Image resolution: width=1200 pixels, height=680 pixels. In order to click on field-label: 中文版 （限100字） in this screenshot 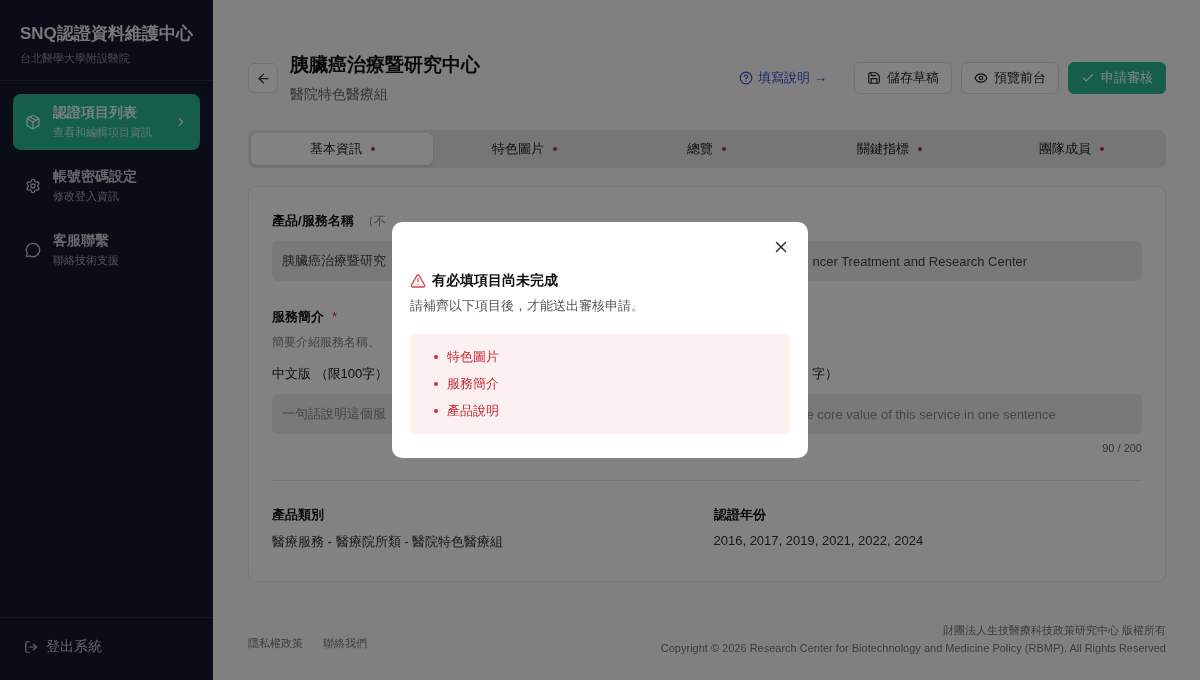, I will do `click(331, 374)`.